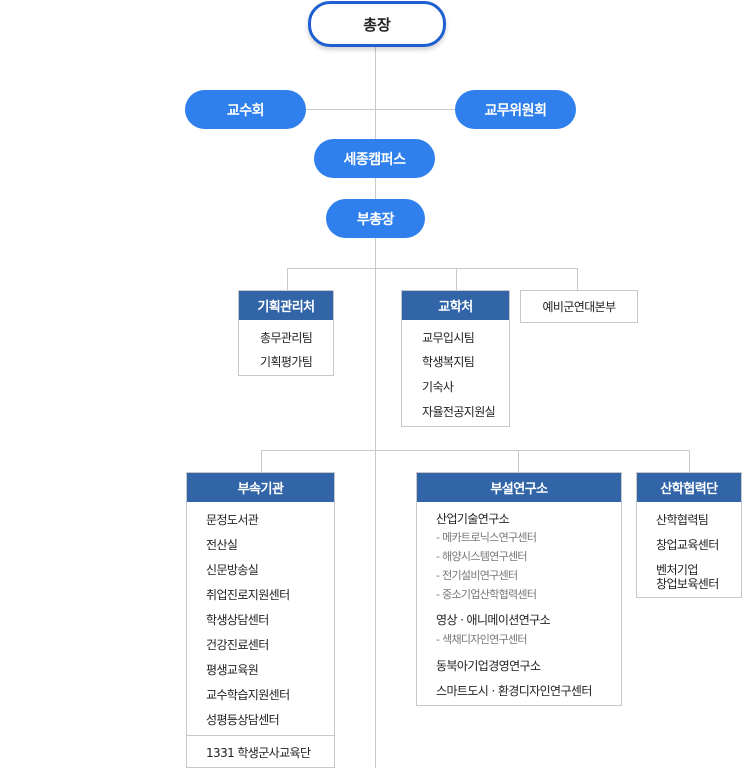  What do you see at coordinates (375, 218) in the screenshot?
I see `vice-president-node: 부총장` at bounding box center [375, 218].